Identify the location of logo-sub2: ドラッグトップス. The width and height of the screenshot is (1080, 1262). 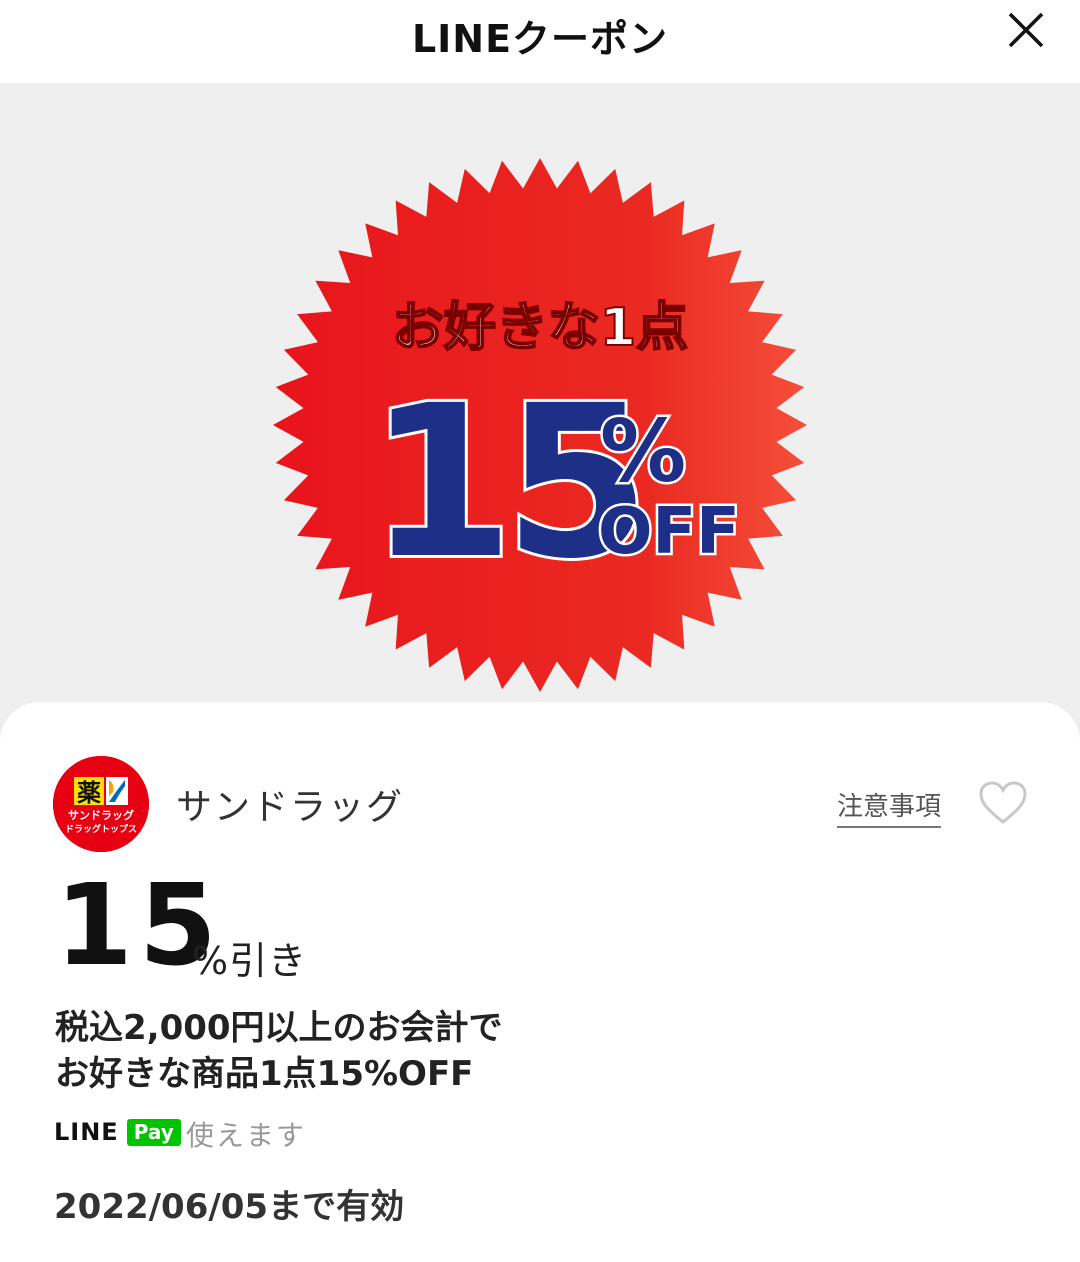
(101, 829).